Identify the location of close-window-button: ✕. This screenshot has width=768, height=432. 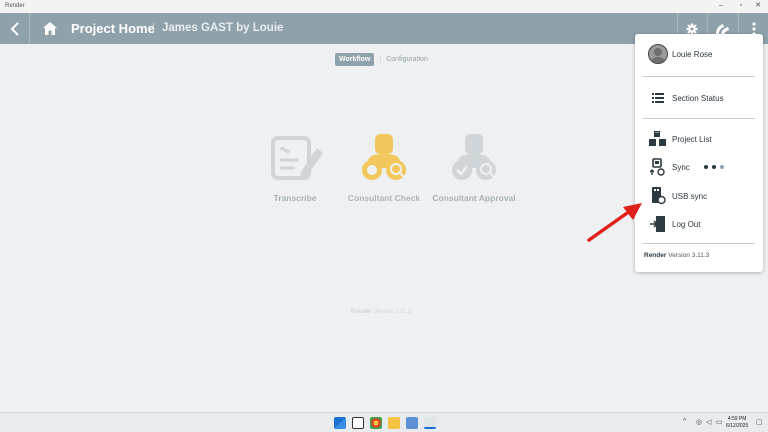
(758, 6).